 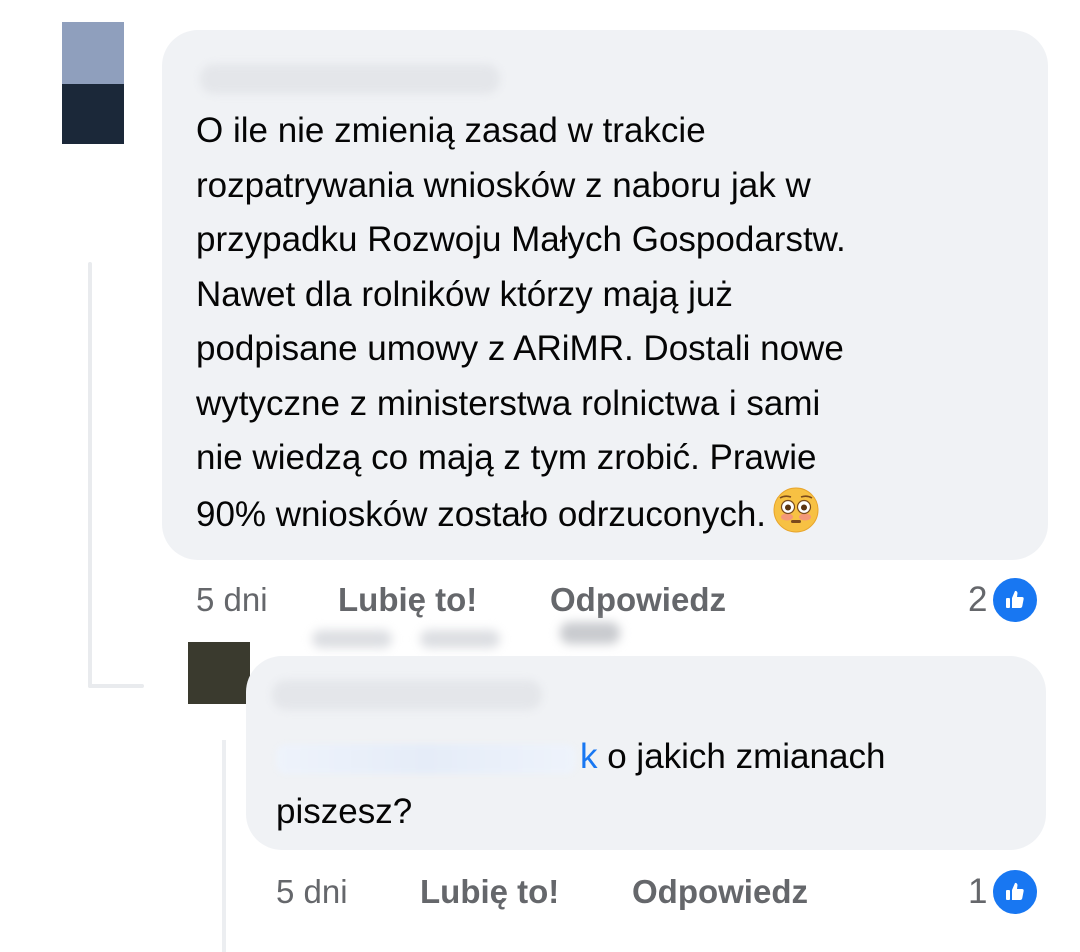 What do you see at coordinates (312, 892) in the screenshot?
I see `reply-time: 5 dni` at bounding box center [312, 892].